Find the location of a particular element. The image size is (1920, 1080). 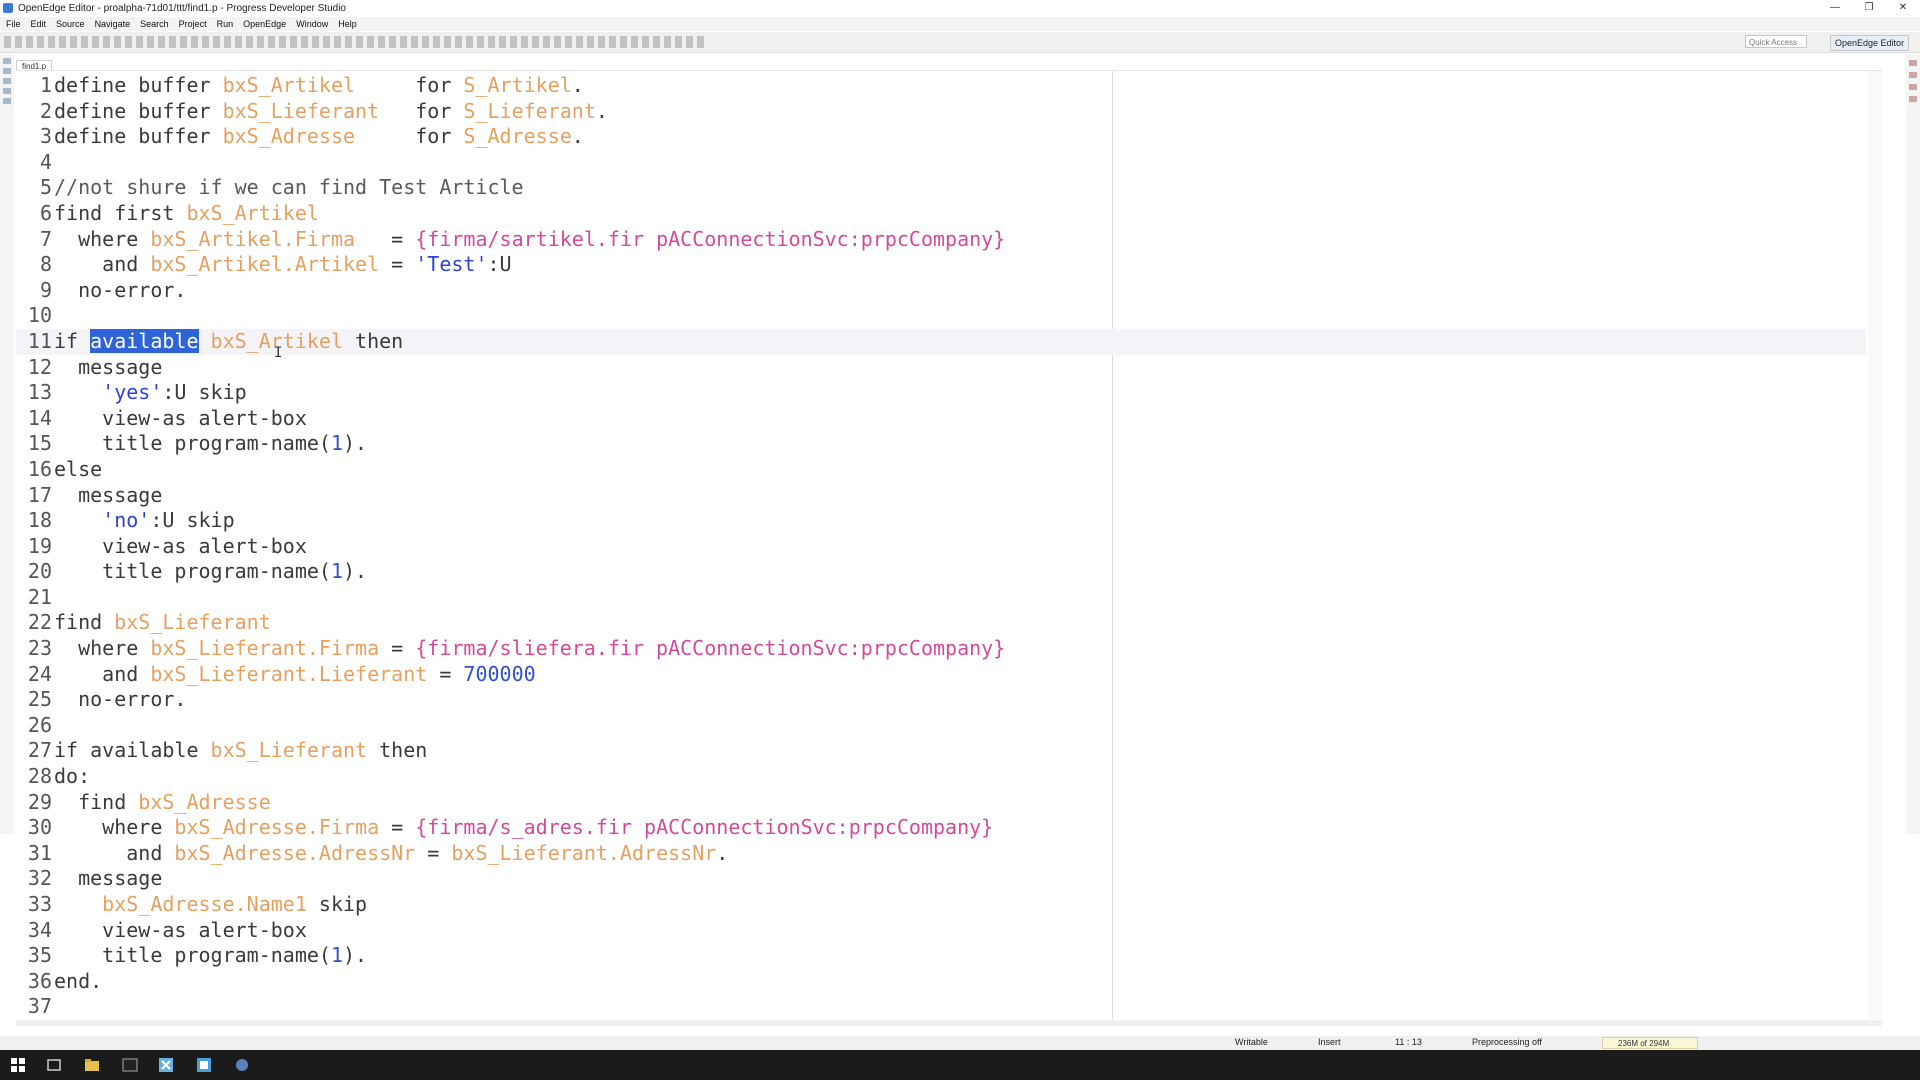

terminal-icon is located at coordinates (130, 1065).